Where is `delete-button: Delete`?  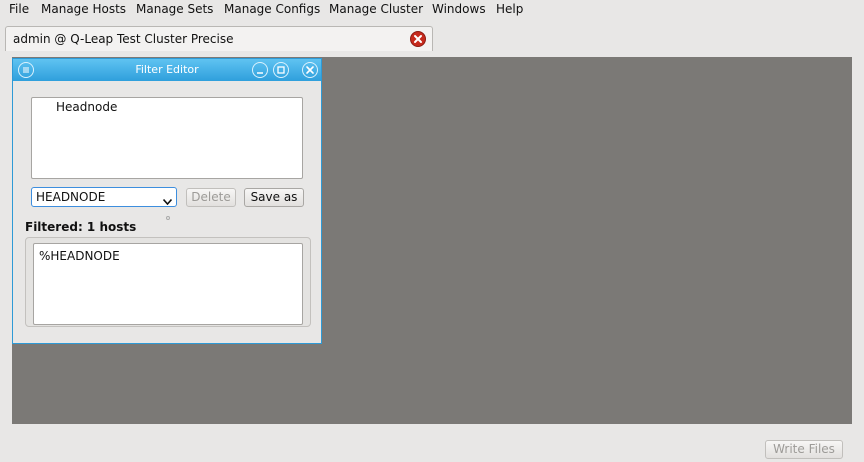
delete-button: Delete is located at coordinates (211, 197).